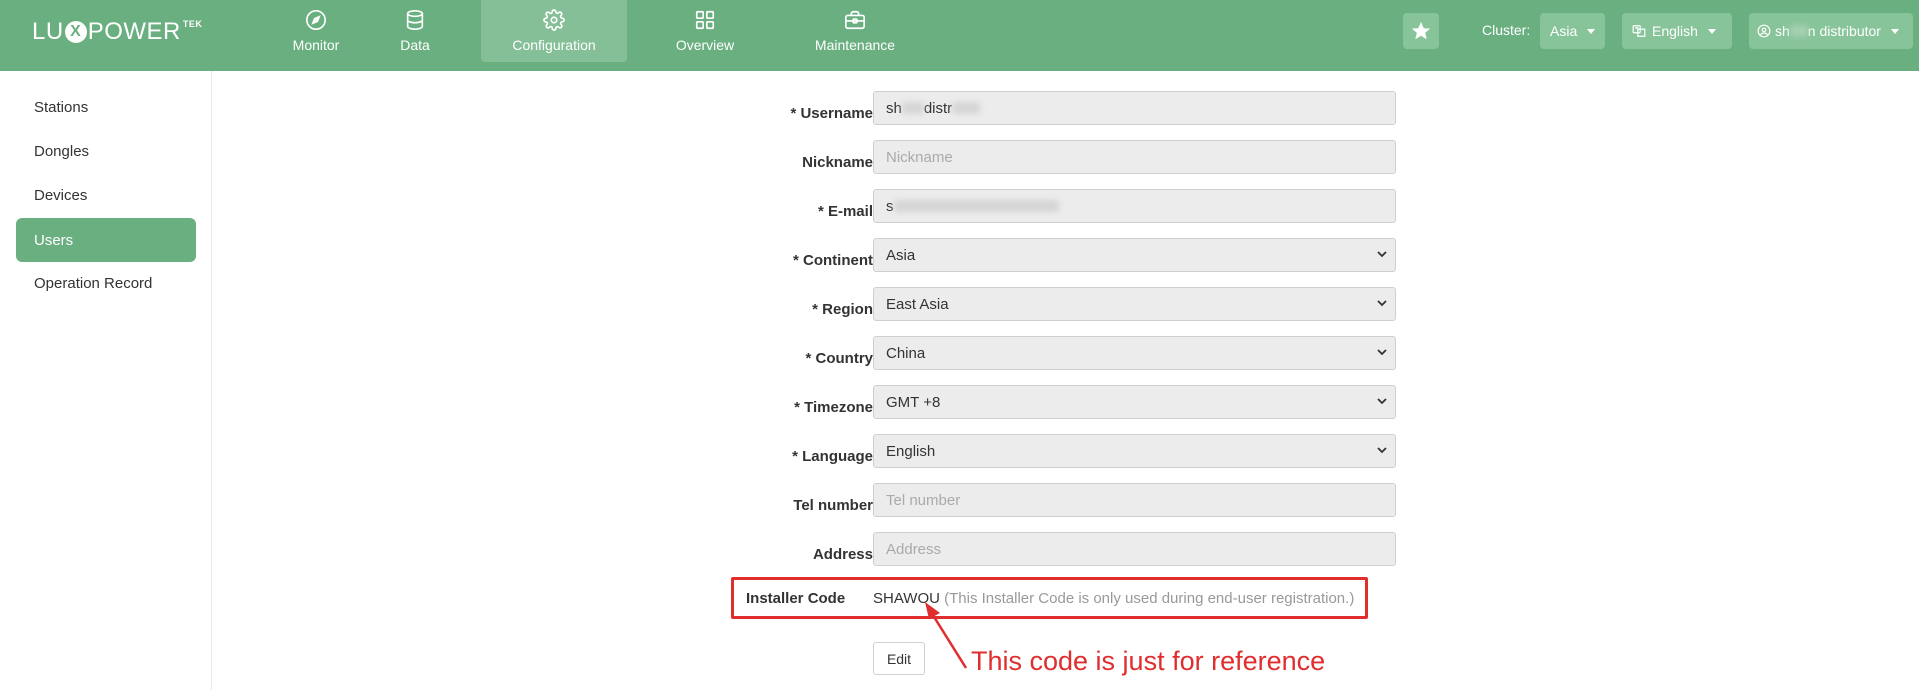  I want to click on cluster-dropdown: Asia, so click(1572, 31).